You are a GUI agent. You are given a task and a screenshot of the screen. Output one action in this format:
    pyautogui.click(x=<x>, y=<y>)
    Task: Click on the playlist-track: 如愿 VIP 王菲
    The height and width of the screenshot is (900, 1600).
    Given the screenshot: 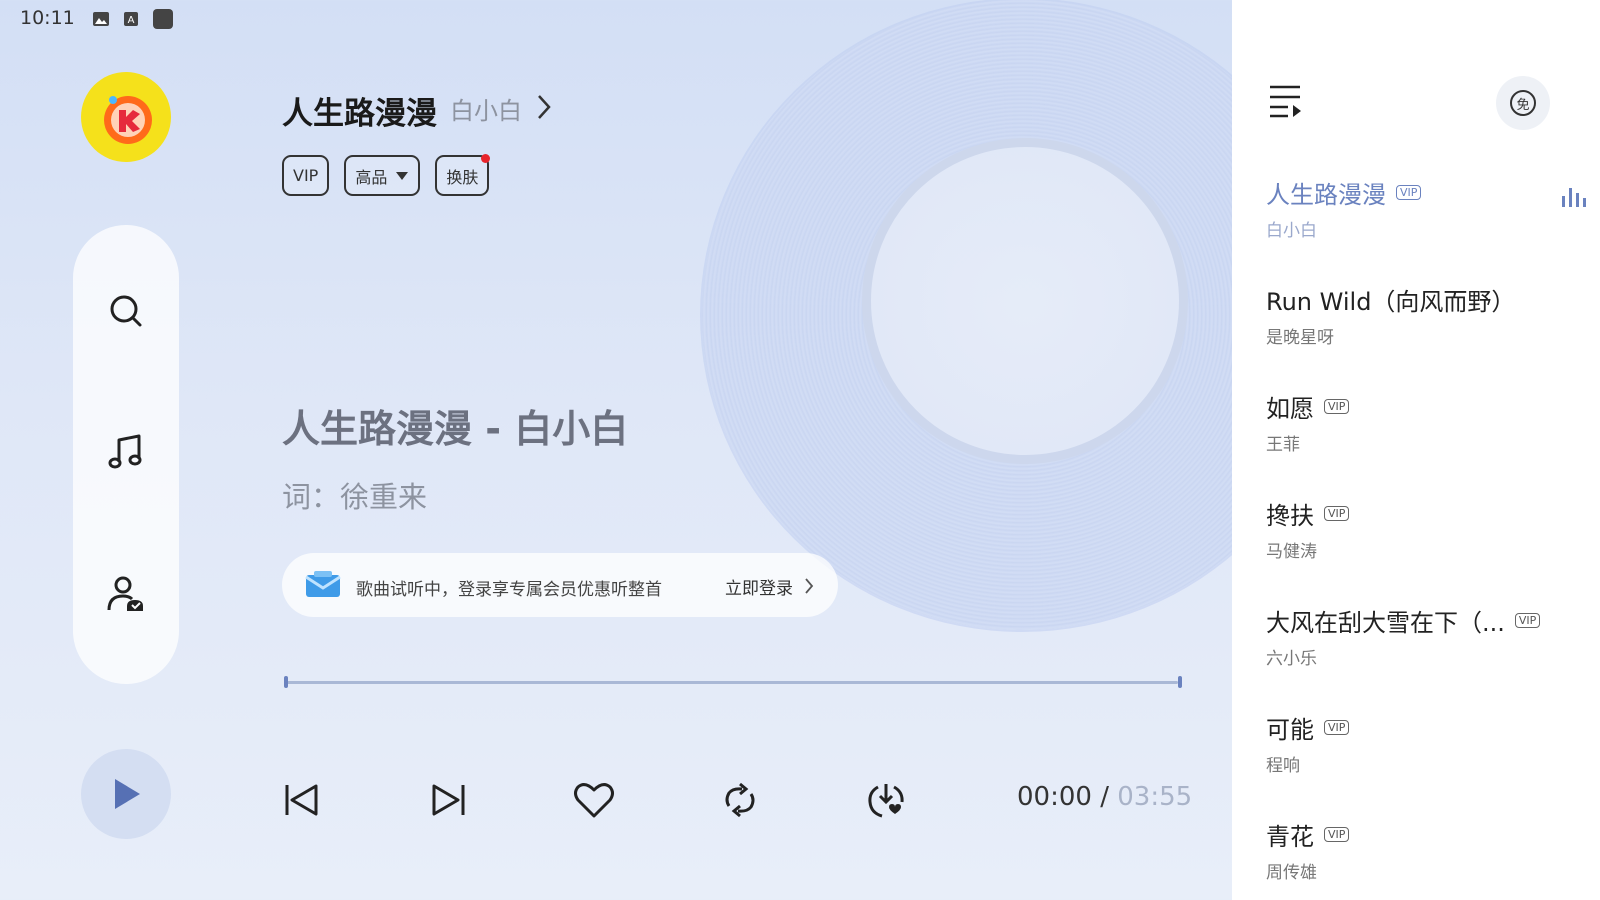 What is the action you would take?
    pyautogui.click(x=1426, y=432)
    